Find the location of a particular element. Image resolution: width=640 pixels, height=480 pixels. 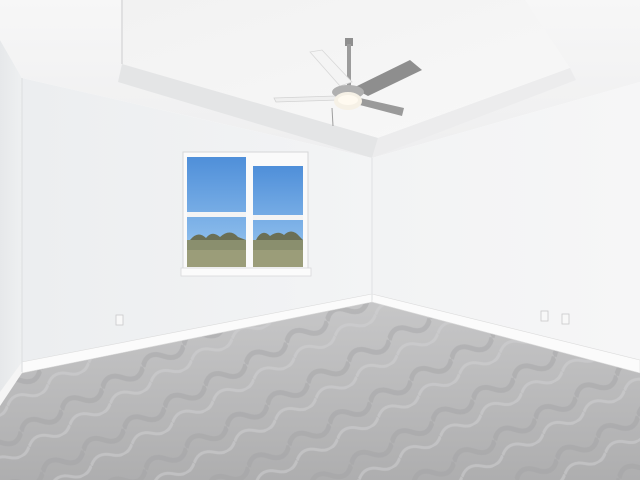

window-icon is located at coordinates (246, 214).